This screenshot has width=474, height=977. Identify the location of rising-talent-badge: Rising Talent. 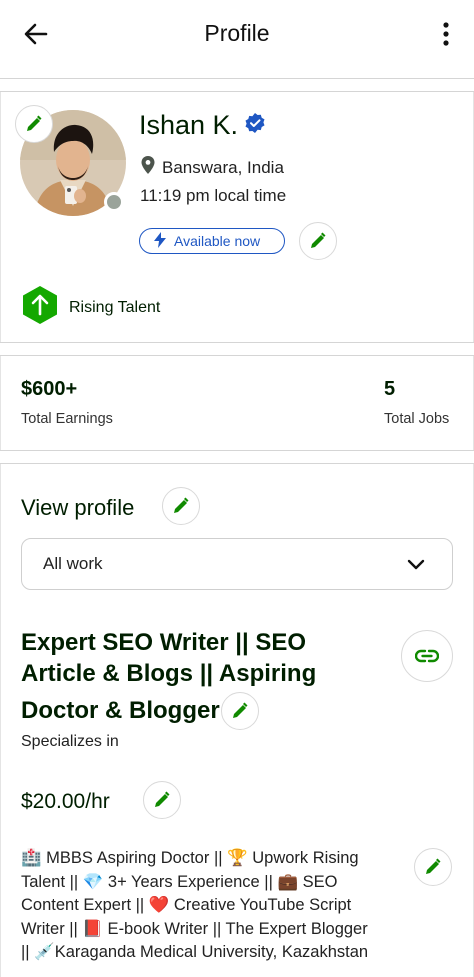
(90, 307).